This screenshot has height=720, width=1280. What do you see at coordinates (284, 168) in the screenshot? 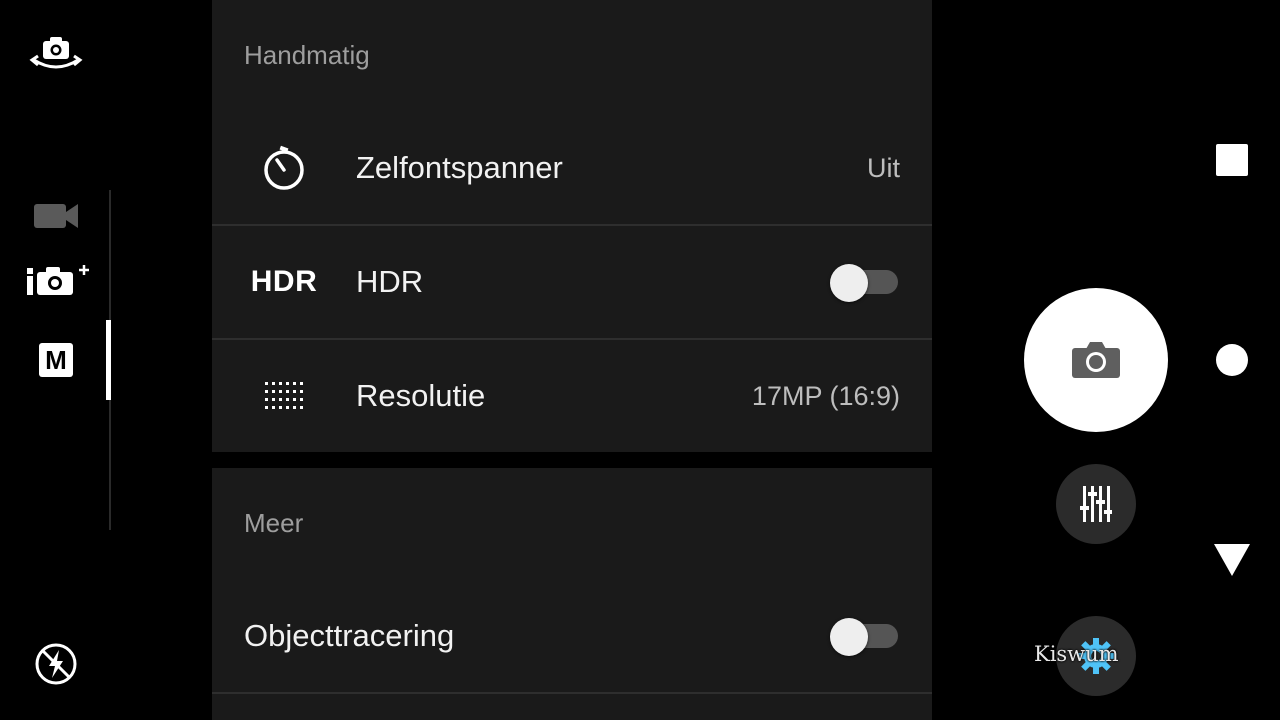
I see `self-timer-icon` at bounding box center [284, 168].